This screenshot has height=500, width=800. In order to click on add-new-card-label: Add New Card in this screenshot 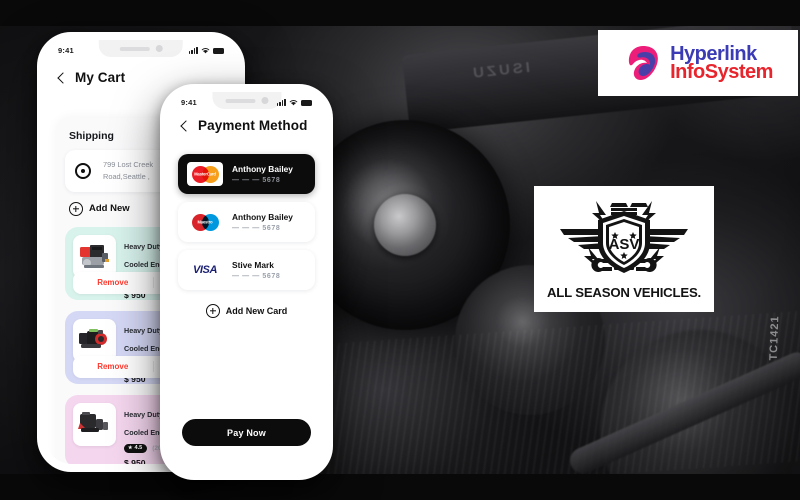, I will do `click(256, 311)`.